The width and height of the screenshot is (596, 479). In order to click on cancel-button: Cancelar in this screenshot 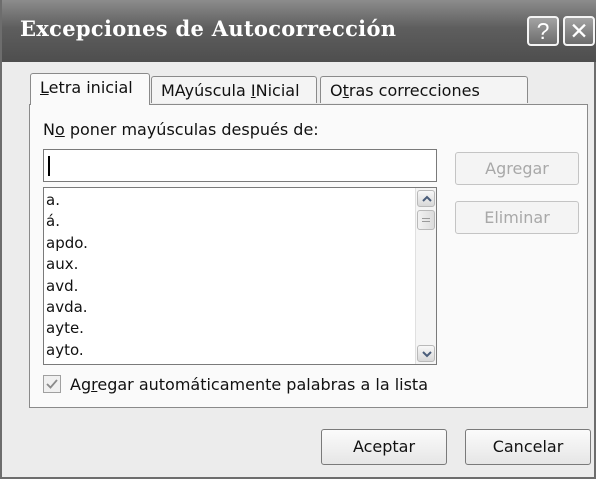, I will do `click(528, 447)`.